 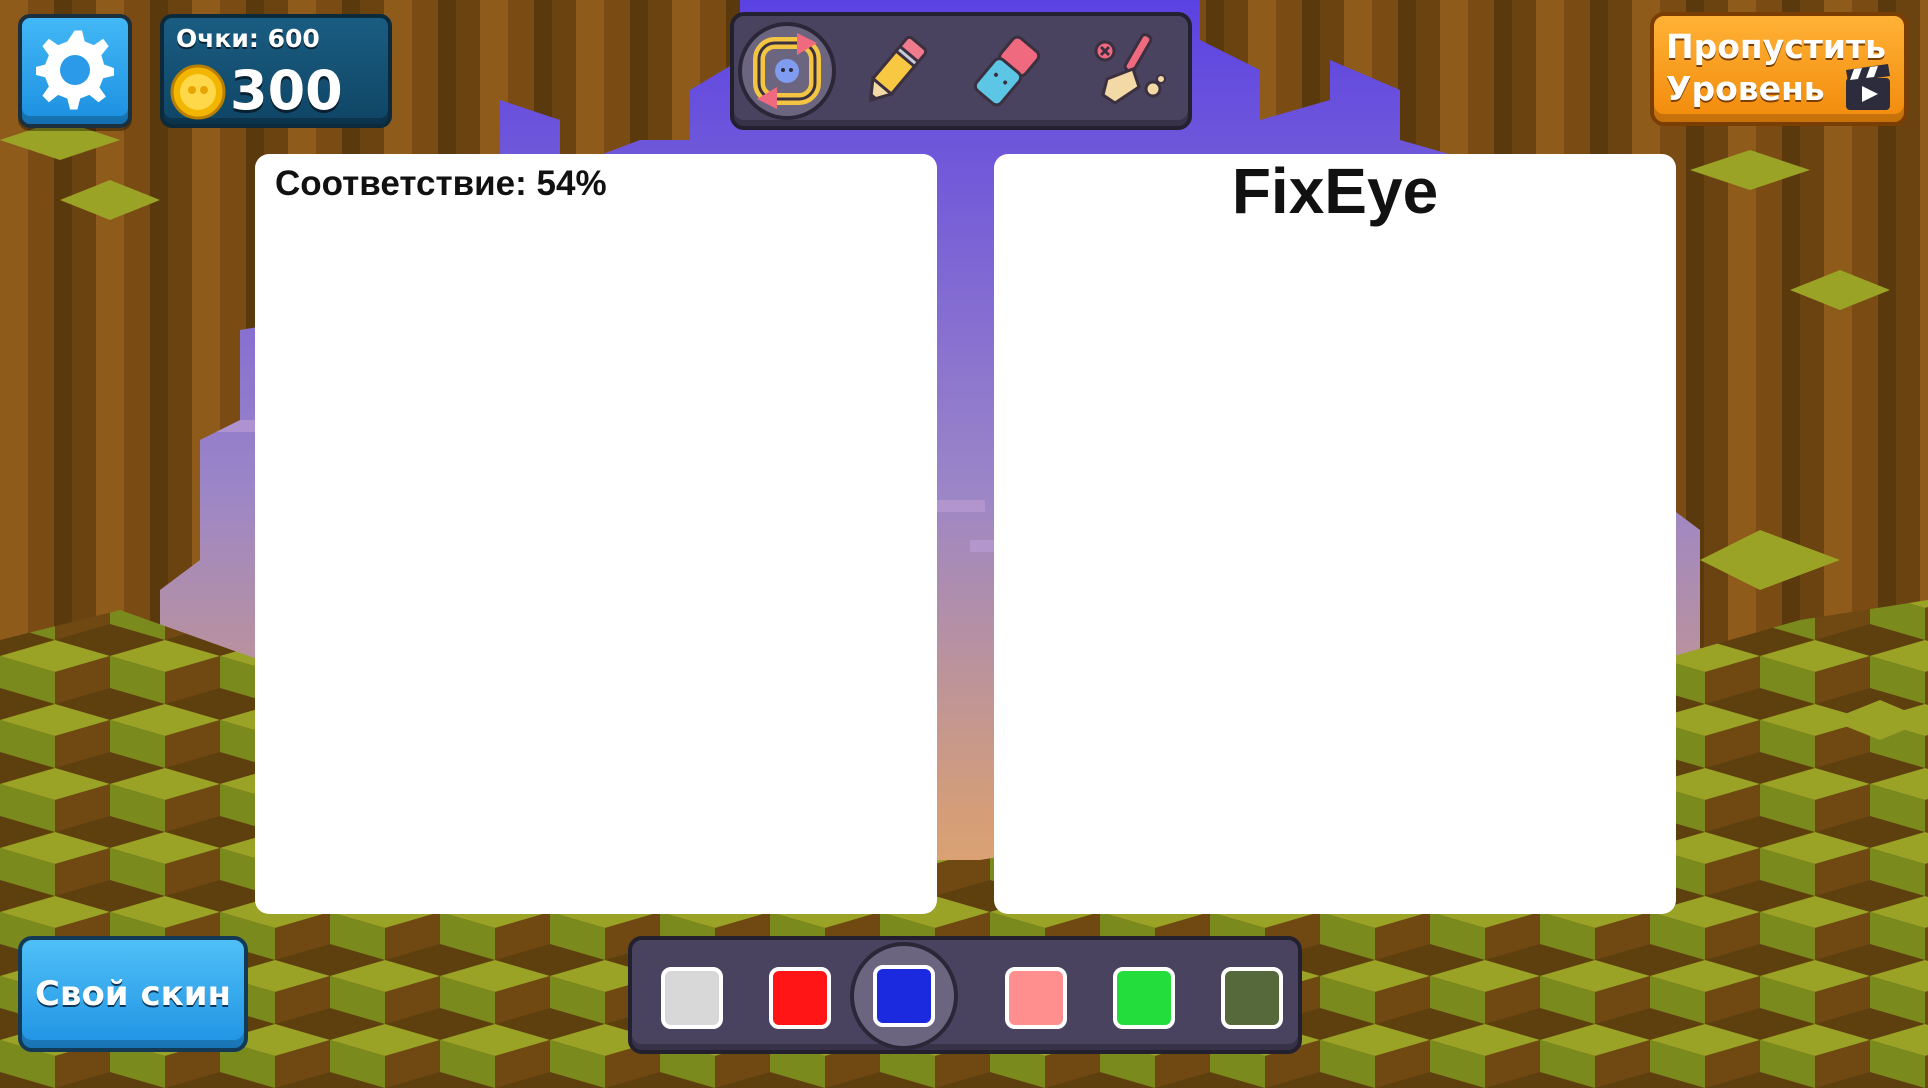 What do you see at coordinates (1868, 87) in the screenshot?
I see `video-clapper-icon` at bounding box center [1868, 87].